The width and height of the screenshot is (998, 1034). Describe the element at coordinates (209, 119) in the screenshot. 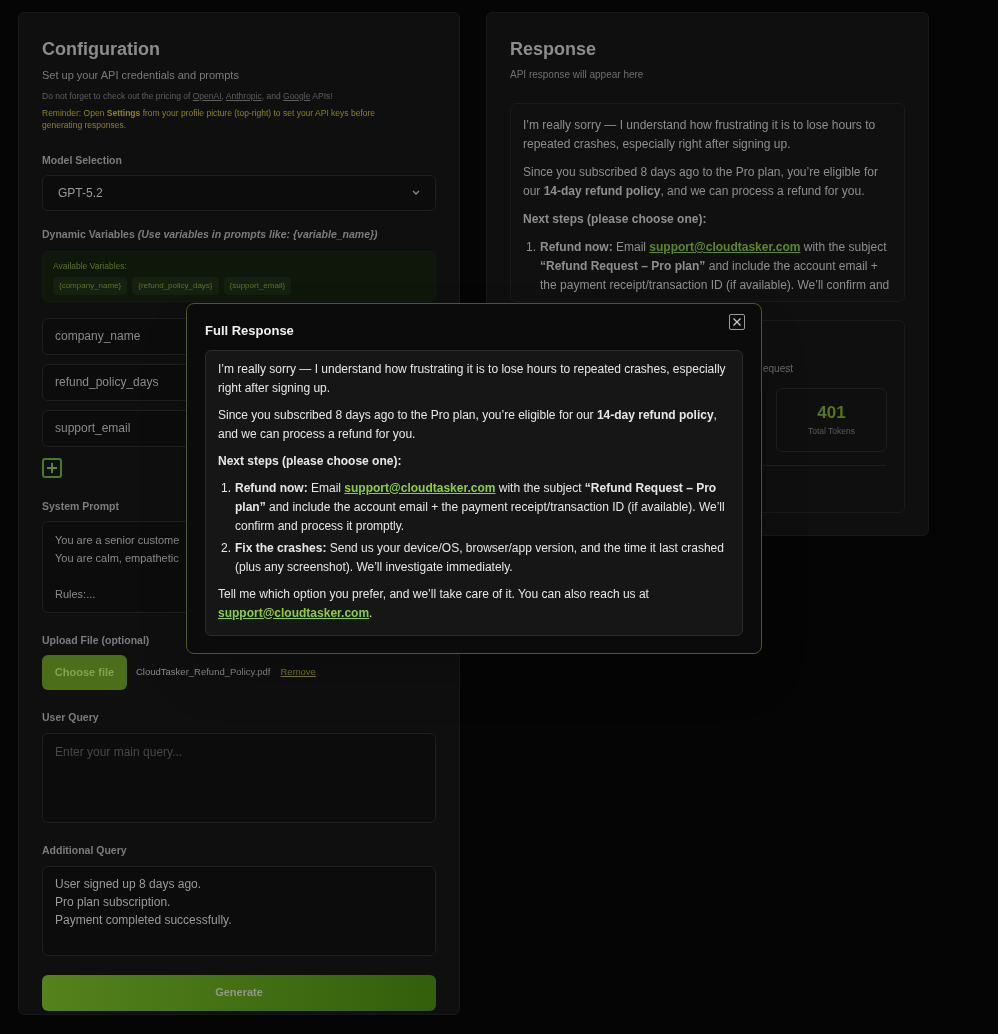

I see `reminder-text: Reminder: Open Settings from your profile picture (top-right) to set your API keys before generating responses.` at that location.